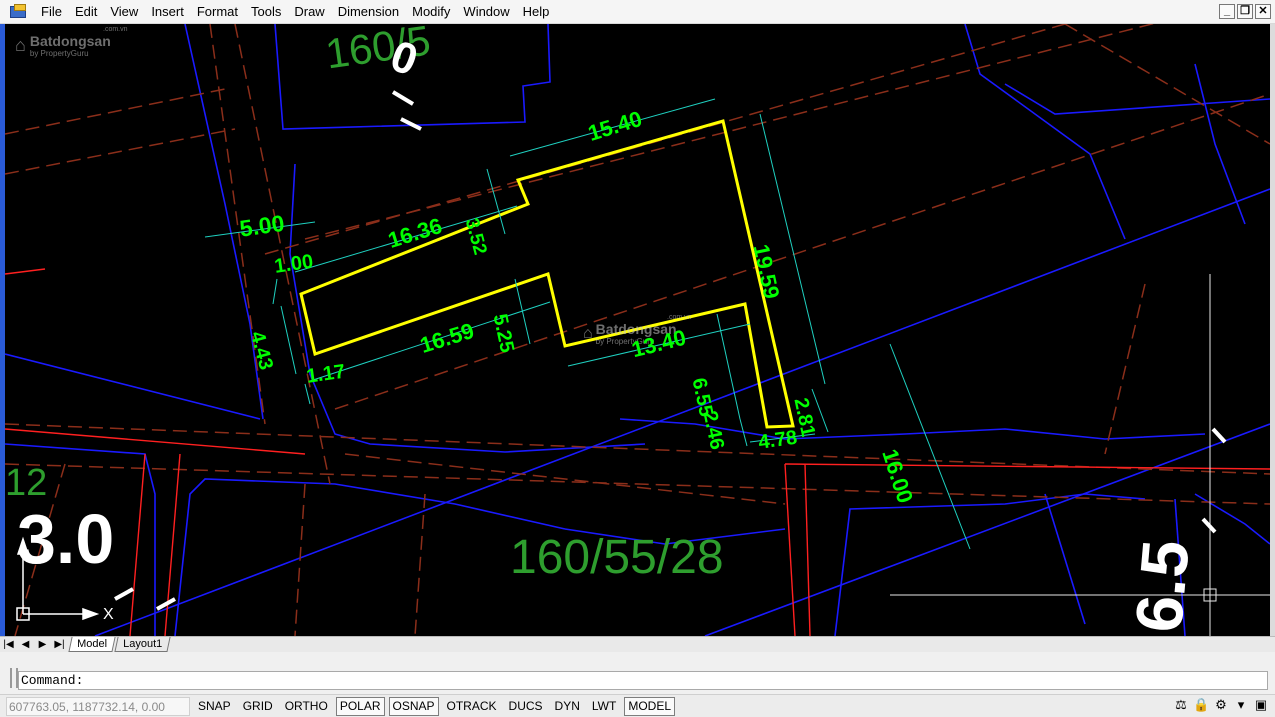 The image size is (1275, 717). Describe the element at coordinates (617, 558) in the screenshot. I see `drawing-label-bottom-parcel: 160/55/28` at that location.